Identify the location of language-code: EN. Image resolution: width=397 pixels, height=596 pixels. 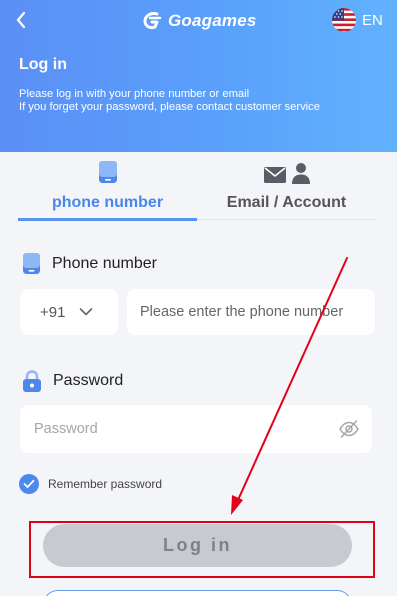
(372, 20).